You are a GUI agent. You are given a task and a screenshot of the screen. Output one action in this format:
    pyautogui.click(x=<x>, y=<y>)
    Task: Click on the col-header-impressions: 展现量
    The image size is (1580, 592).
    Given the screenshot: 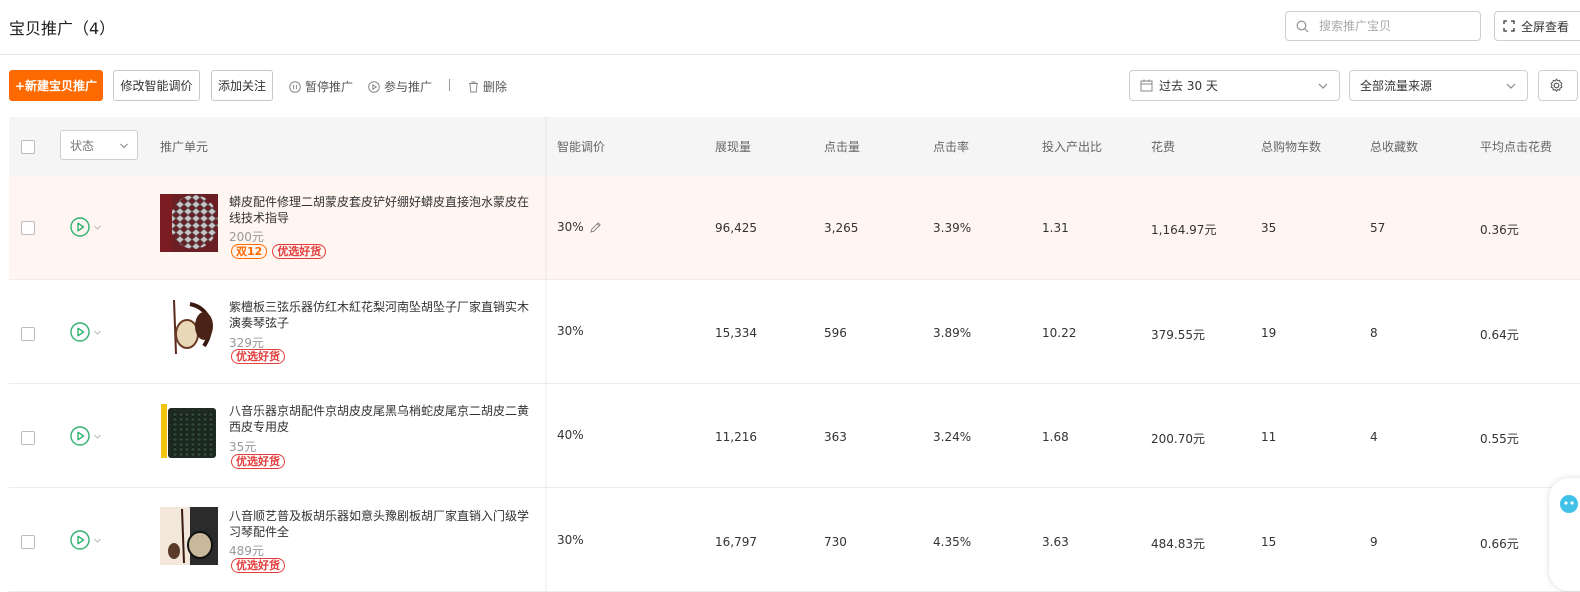 What is the action you would take?
    pyautogui.click(x=733, y=146)
    